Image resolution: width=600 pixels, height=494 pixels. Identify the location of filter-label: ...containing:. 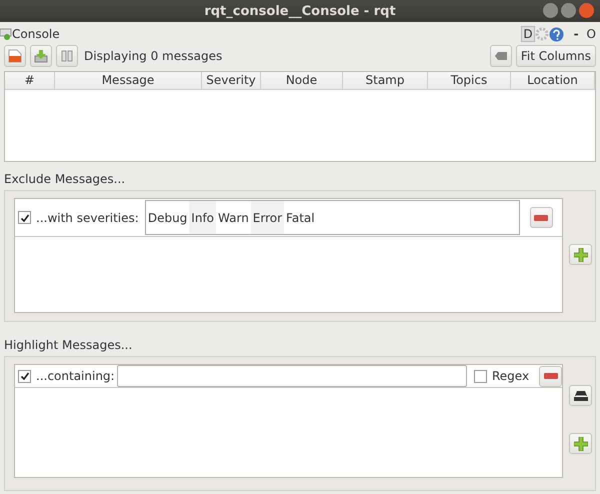
(75, 376).